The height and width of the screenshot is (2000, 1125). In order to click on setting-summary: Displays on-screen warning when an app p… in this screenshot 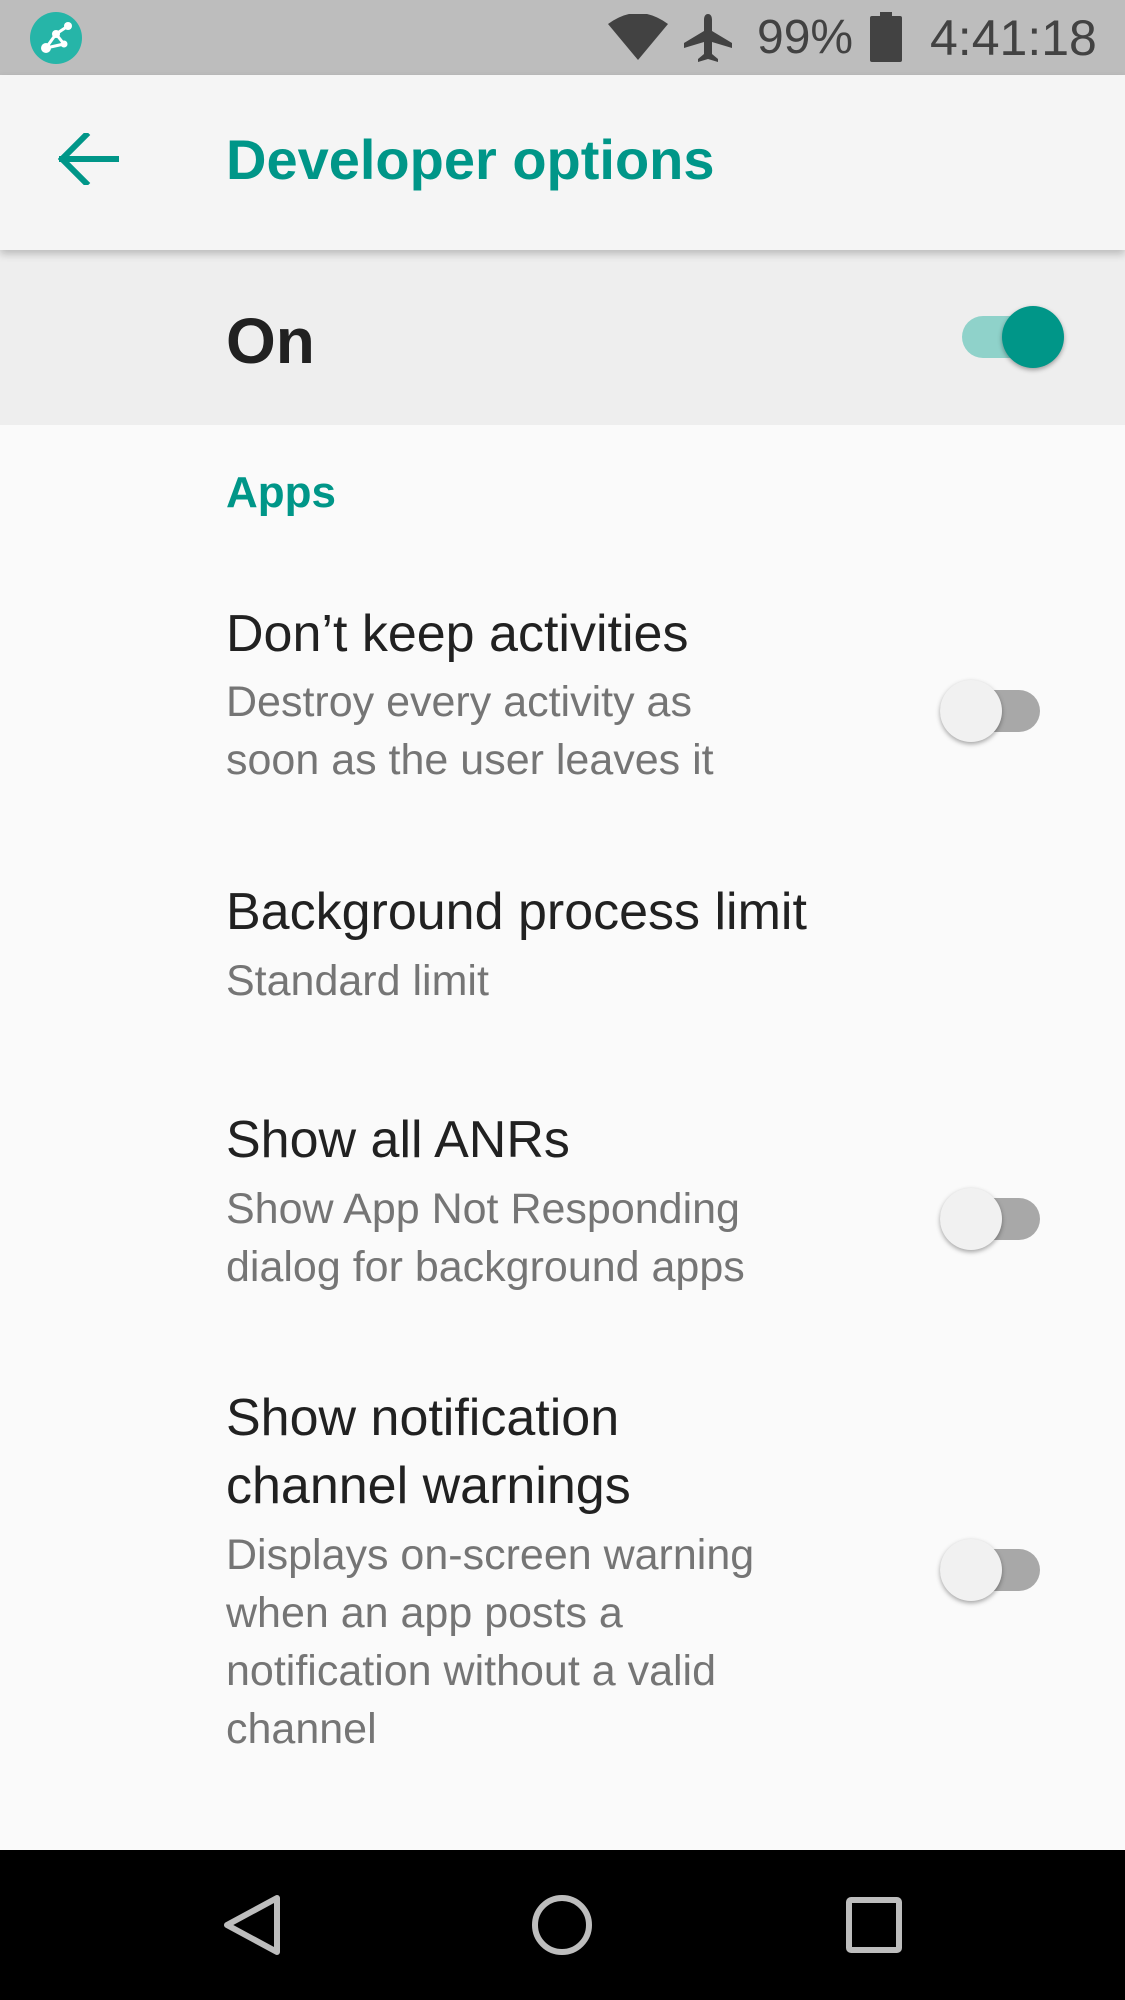, I will do `click(490, 1642)`.